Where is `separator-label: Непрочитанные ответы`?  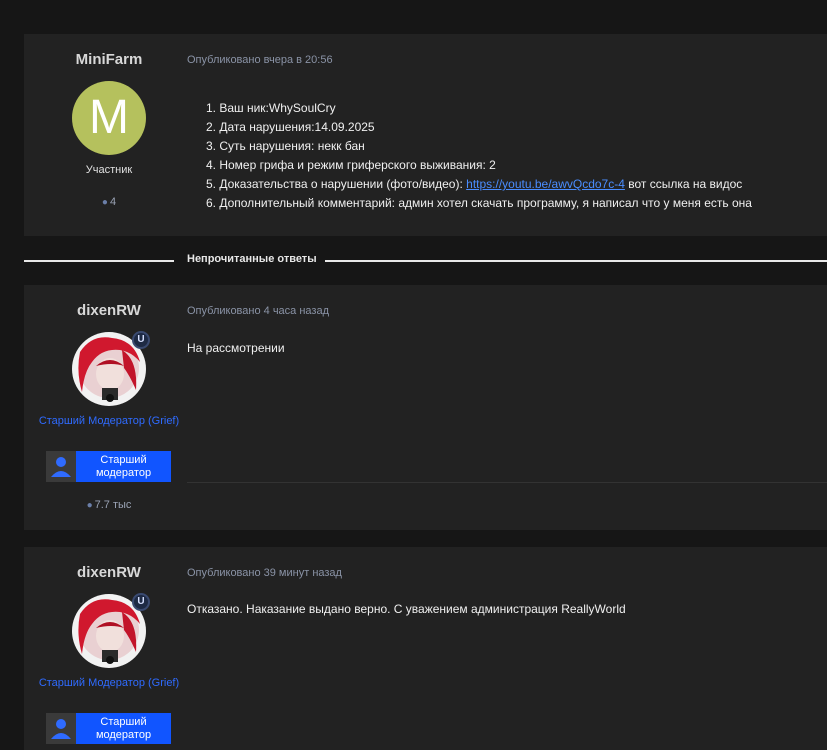
separator-label: Непрочитанные ответы is located at coordinates (252, 259).